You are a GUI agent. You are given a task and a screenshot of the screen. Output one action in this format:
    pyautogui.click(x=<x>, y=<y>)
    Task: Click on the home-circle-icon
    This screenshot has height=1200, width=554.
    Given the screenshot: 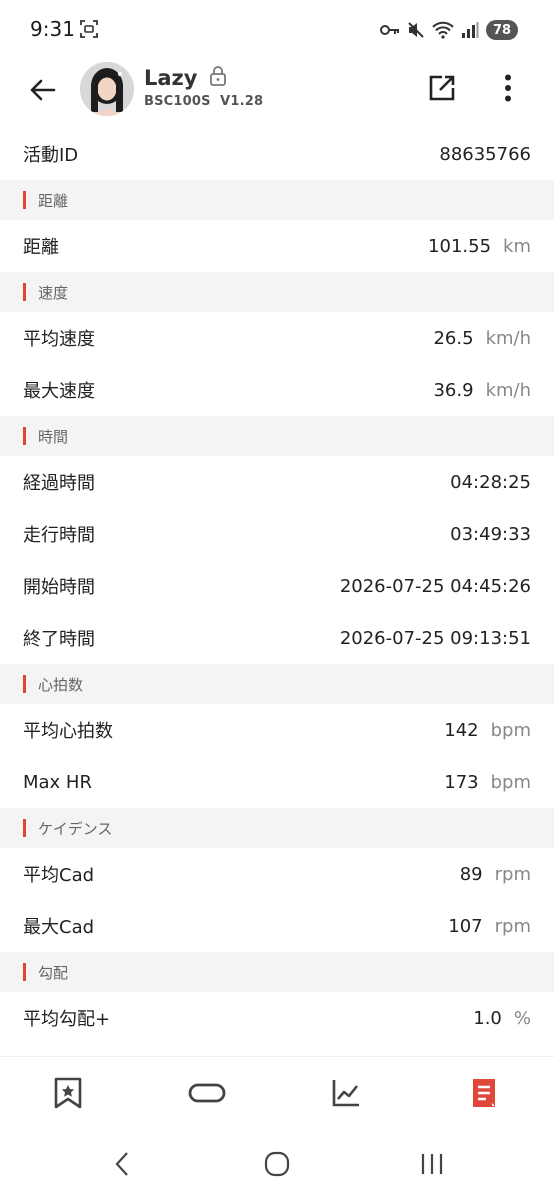 What is the action you would take?
    pyautogui.click(x=277, y=1166)
    